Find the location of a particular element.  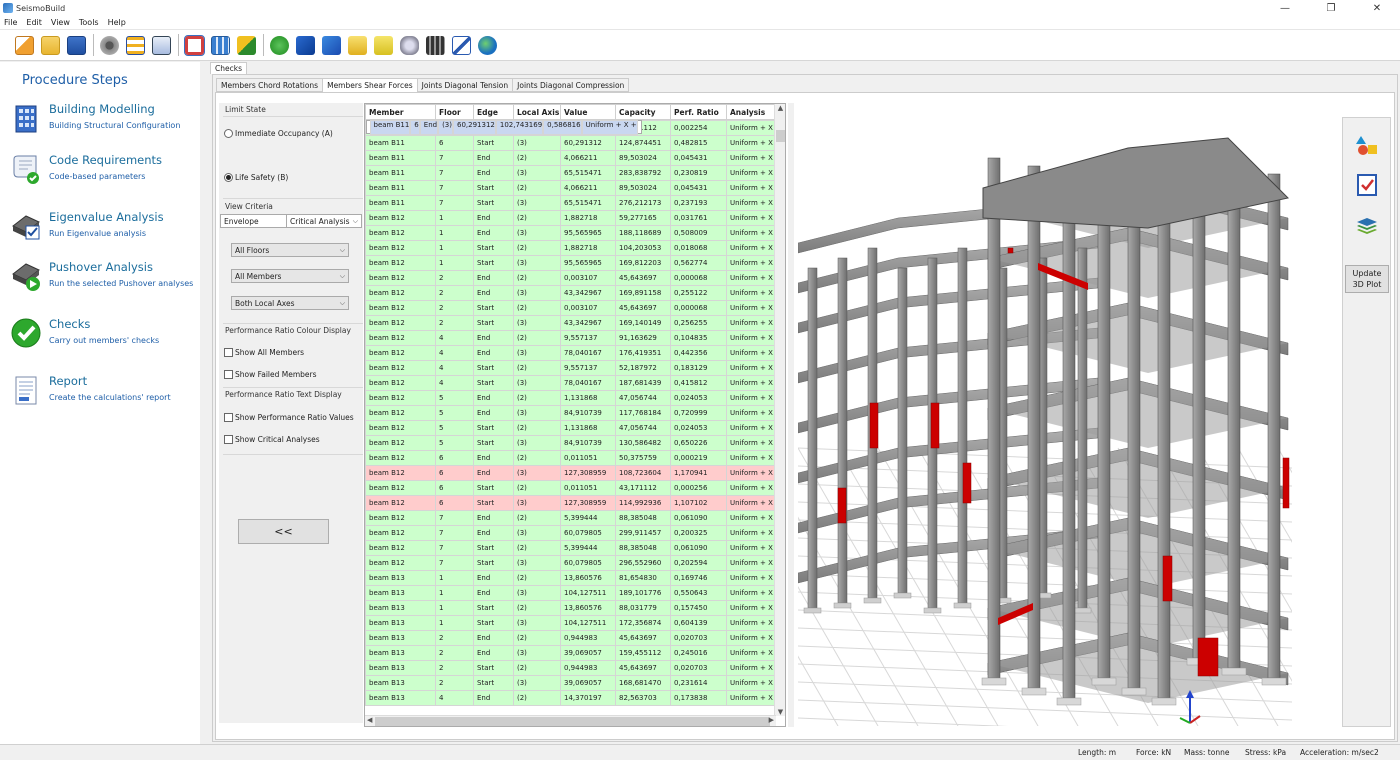

step-title: Checks is located at coordinates (69, 324).